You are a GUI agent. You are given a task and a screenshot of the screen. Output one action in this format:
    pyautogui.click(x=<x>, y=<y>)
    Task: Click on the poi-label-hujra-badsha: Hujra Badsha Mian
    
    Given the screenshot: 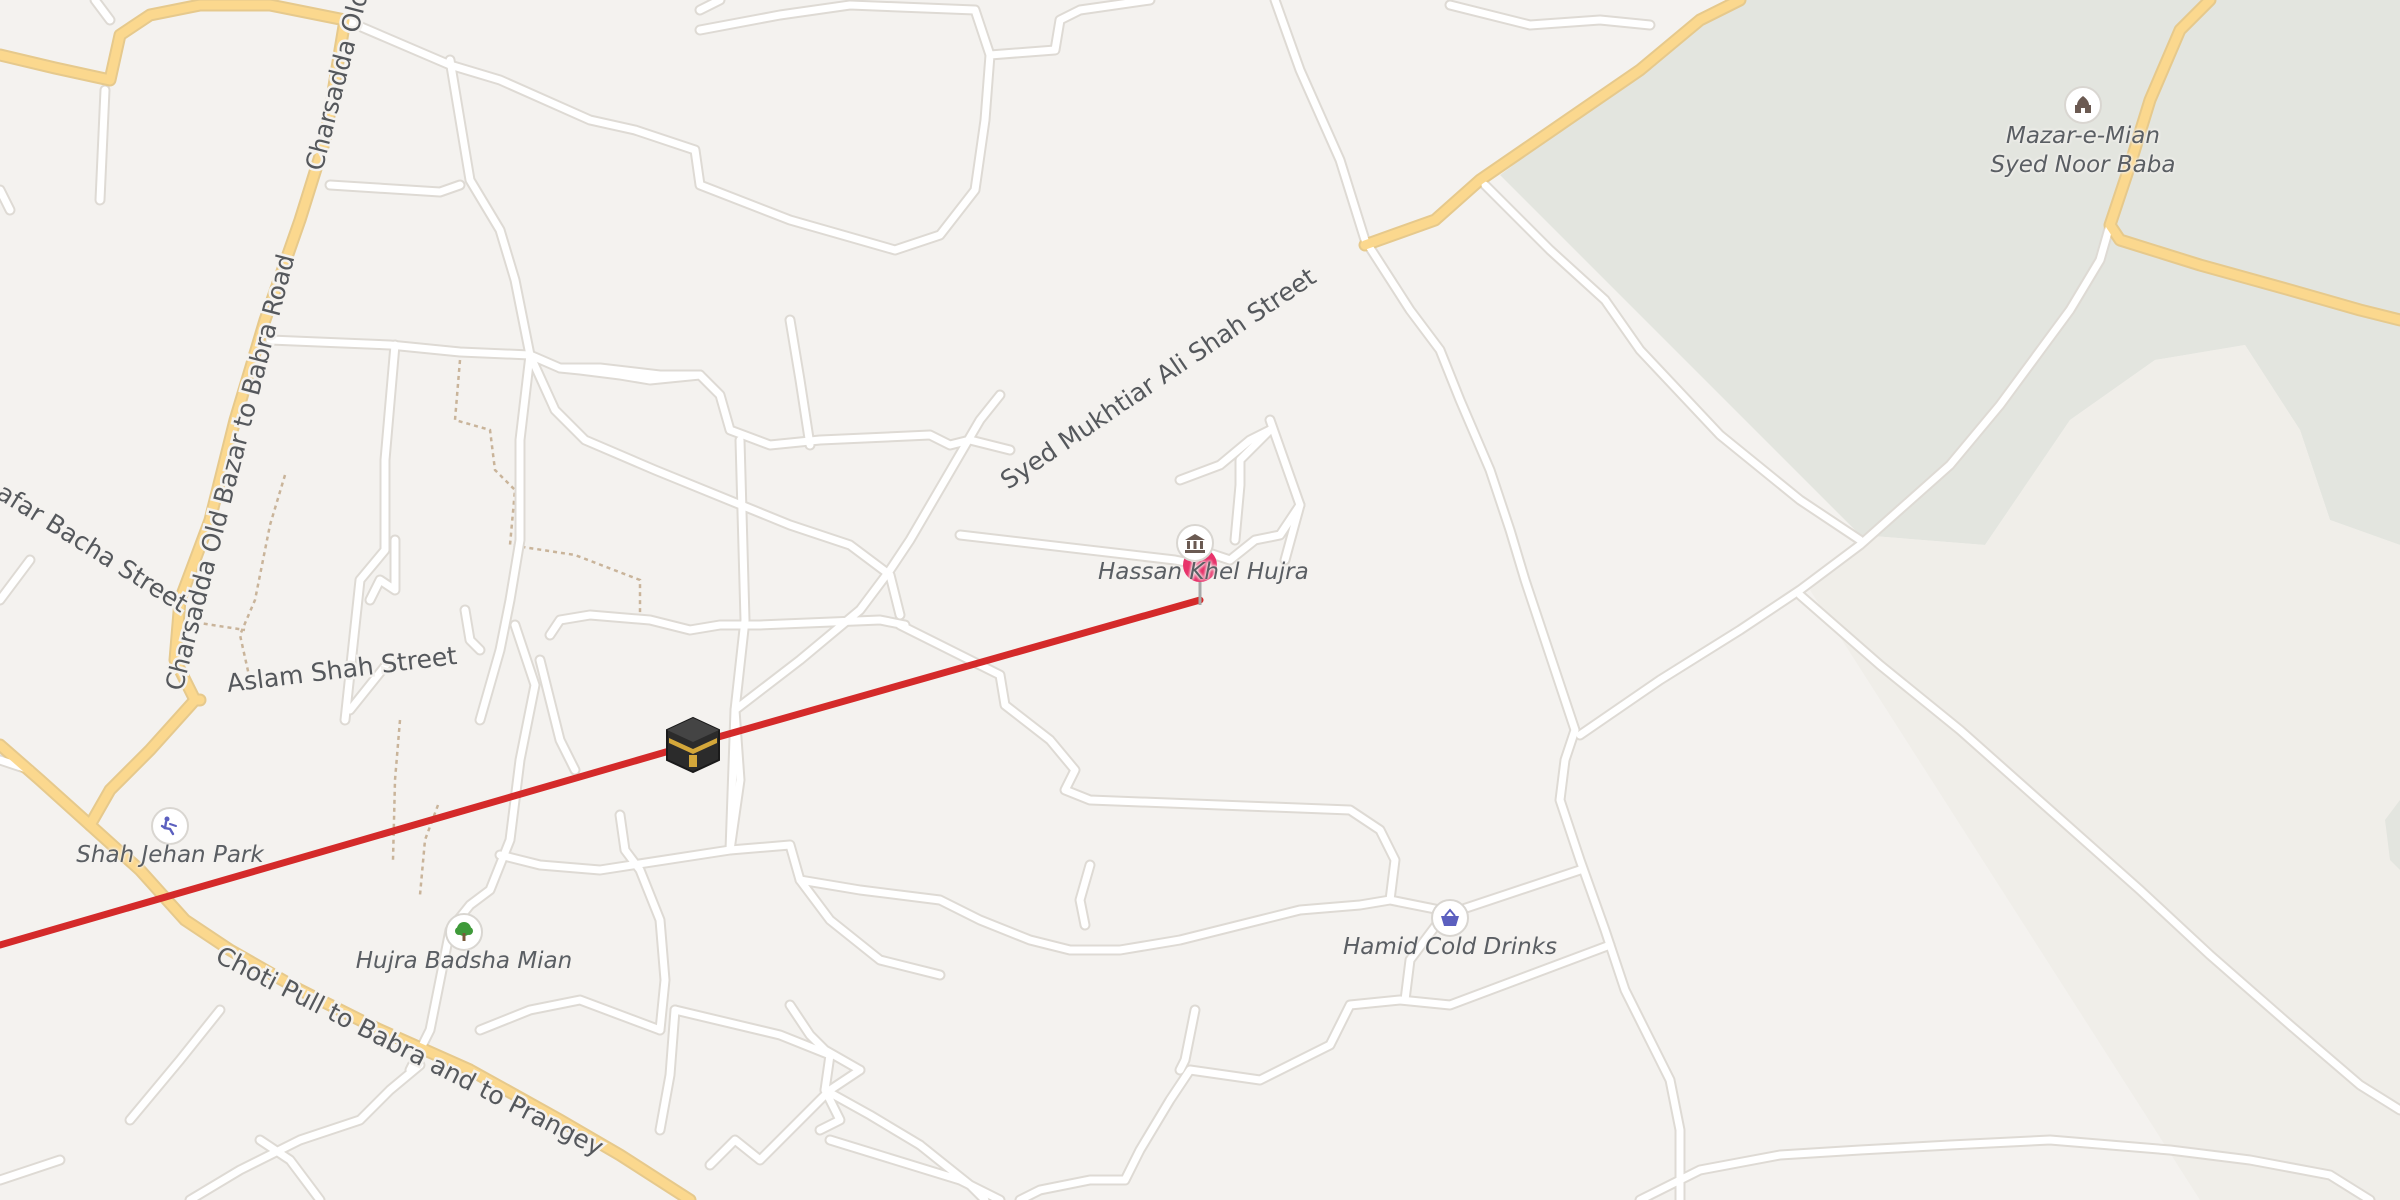 What is the action you would take?
    pyautogui.click(x=464, y=961)
    